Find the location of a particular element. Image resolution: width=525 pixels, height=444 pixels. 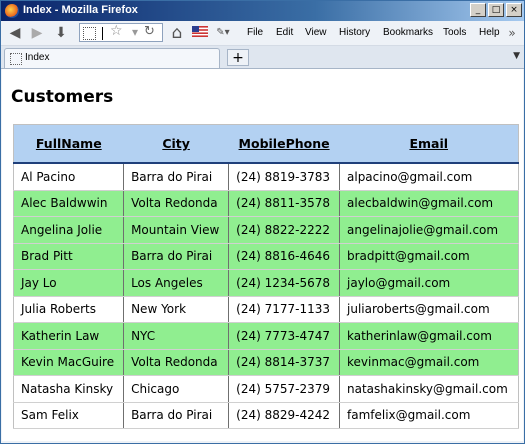

table-cell-email: natashakinsky@gmail.com is located at coordinates (429, 389).